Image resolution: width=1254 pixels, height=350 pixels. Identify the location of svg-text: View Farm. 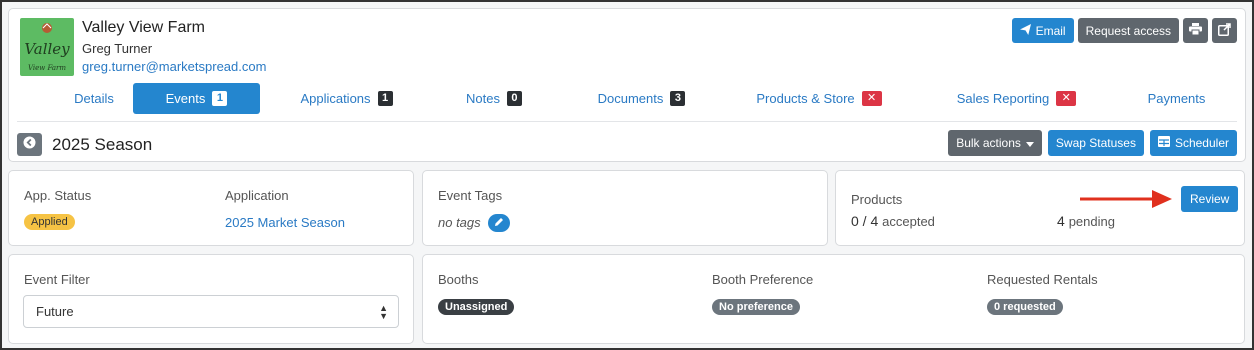
(47, 68).